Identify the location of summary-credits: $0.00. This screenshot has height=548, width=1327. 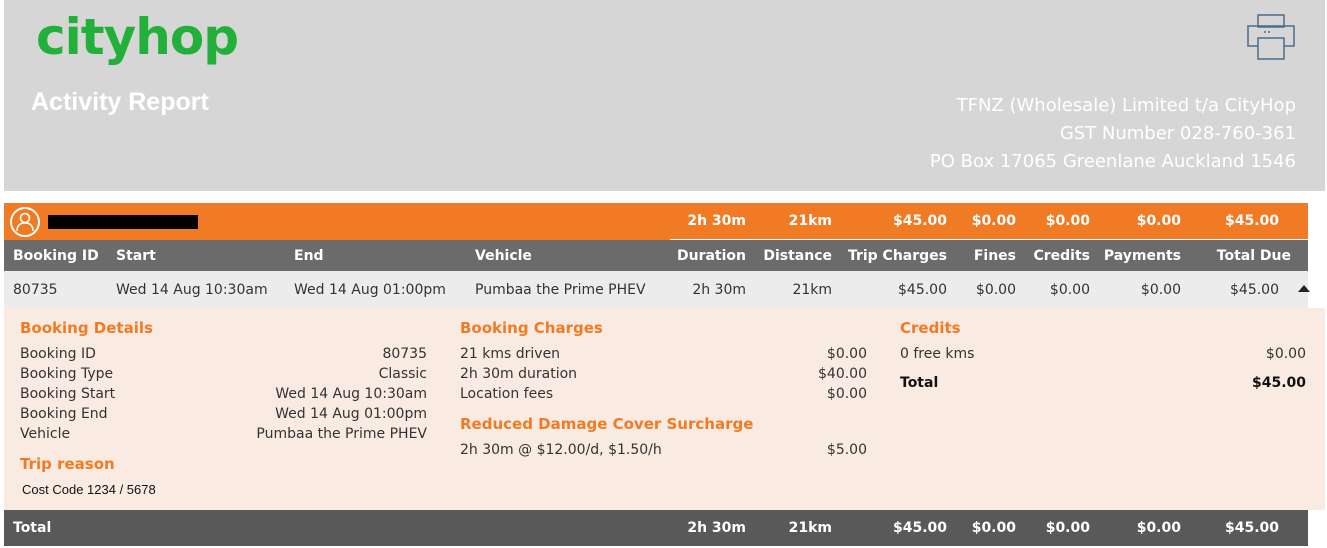
(1067, 221).